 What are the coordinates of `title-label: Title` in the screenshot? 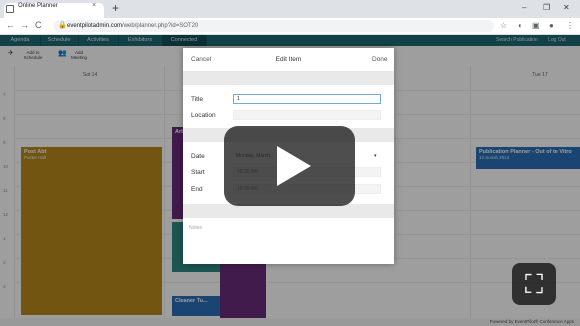 It's located at (197, 99).